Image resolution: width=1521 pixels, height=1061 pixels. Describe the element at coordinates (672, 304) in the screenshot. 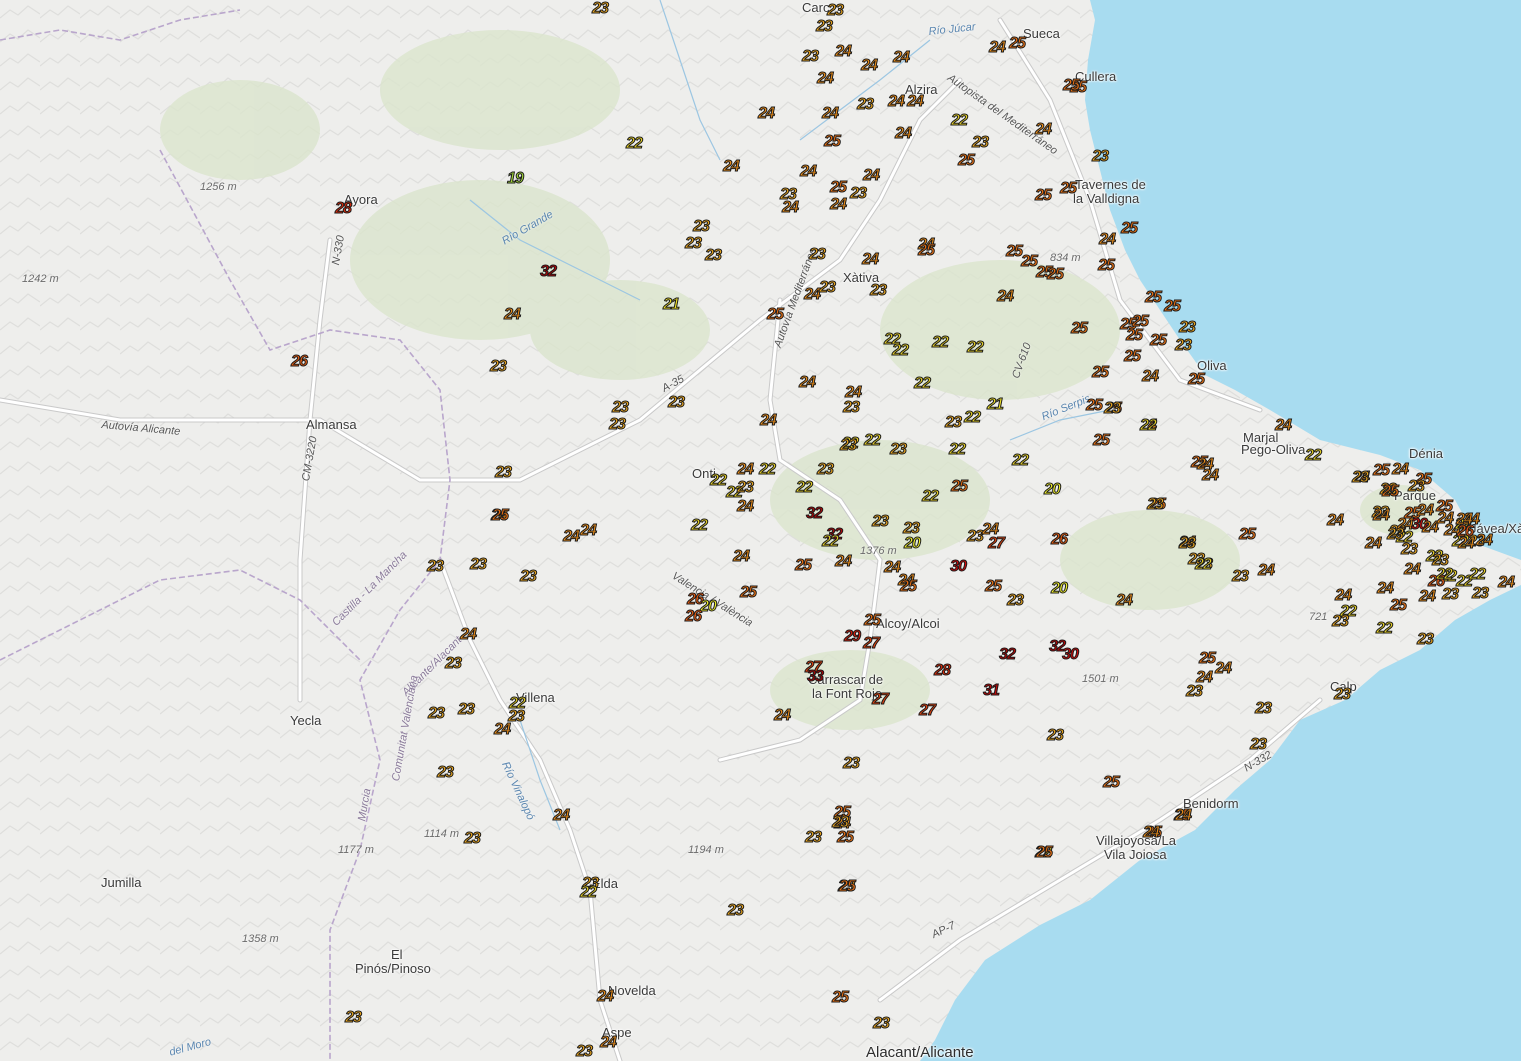

I see `temperature-marker: 21` at that location.